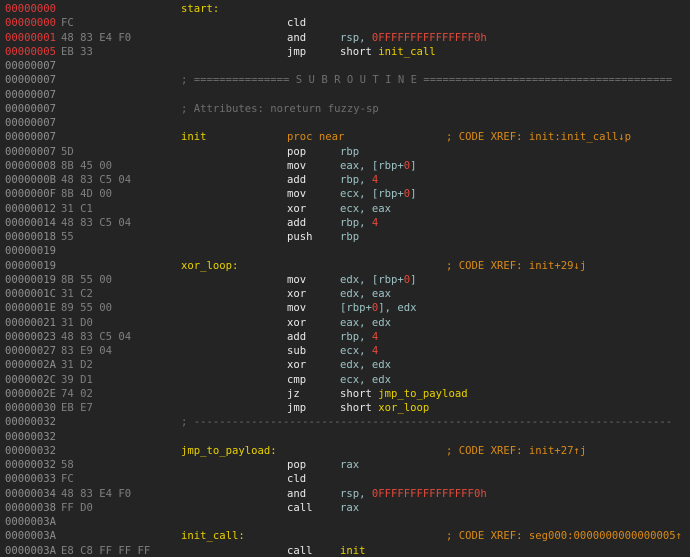  What do you see at coordinates (77, 208) in the screenshot?
I see `opcode-bytes: 31 C1` at bounding box center [77, 208].